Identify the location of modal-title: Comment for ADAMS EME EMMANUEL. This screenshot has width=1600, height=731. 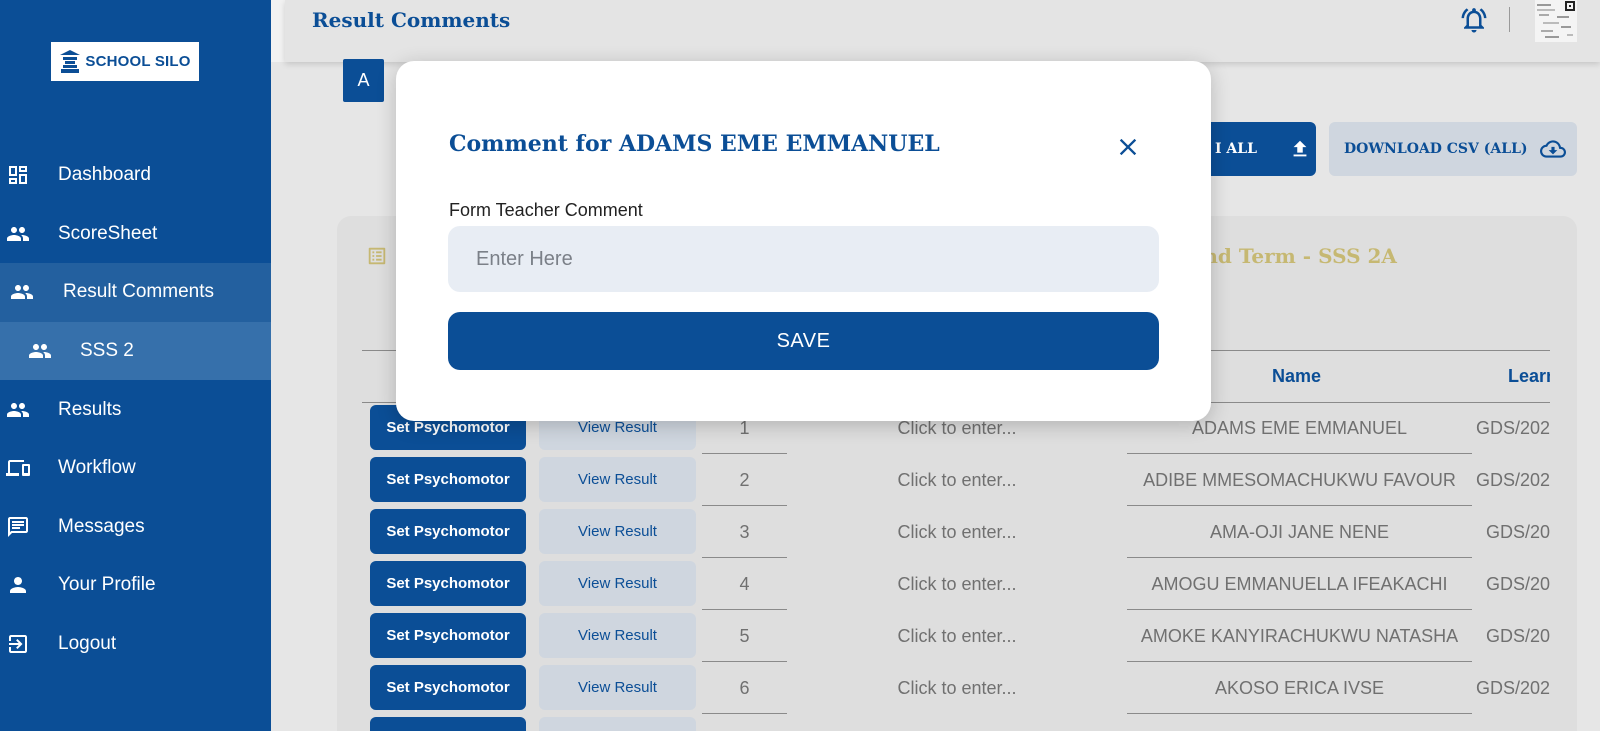
(694, 144).